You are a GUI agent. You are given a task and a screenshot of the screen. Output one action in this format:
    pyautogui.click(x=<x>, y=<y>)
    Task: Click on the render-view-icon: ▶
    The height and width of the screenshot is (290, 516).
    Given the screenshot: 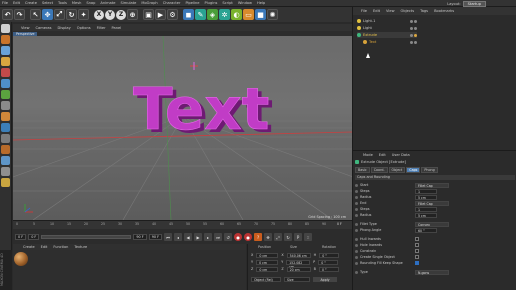 What is the action you would take?
    pyautogui.click(x=160, y=14)
    